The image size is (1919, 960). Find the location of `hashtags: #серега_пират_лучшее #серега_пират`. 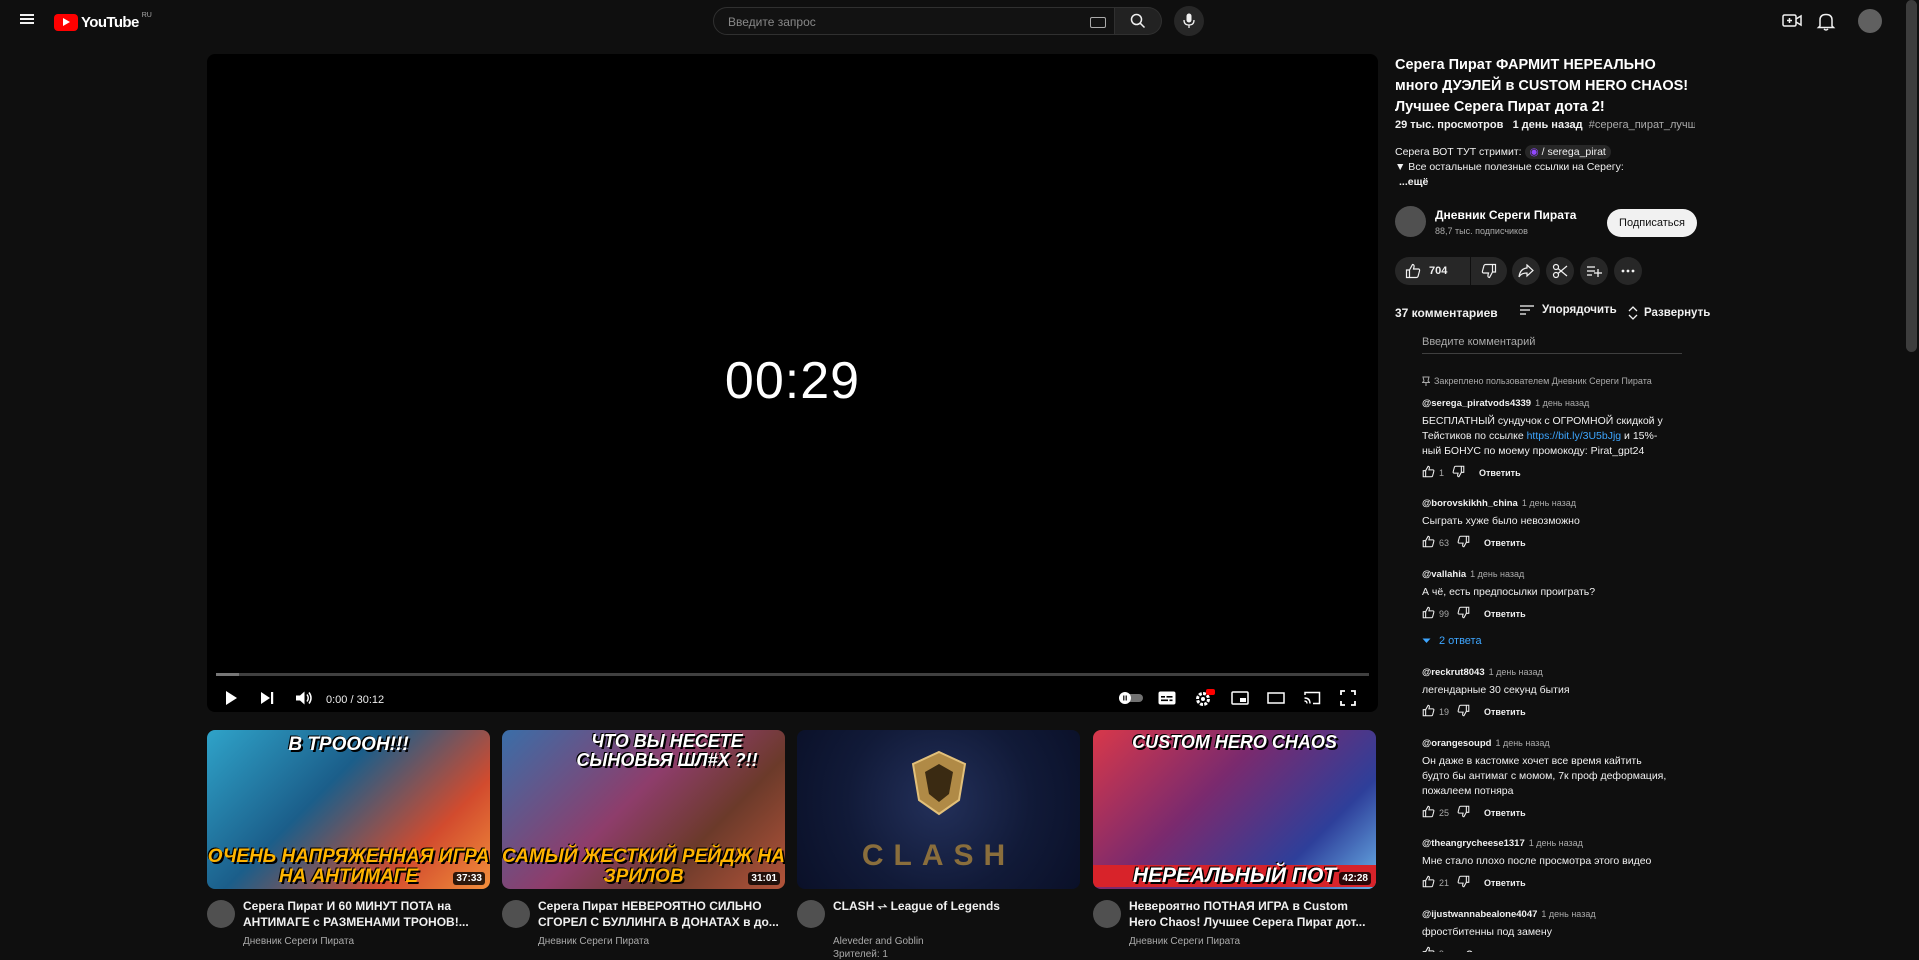

hashtags: #серега_пират_лучшее #серега_пират is located at coordinates (1642, 125).